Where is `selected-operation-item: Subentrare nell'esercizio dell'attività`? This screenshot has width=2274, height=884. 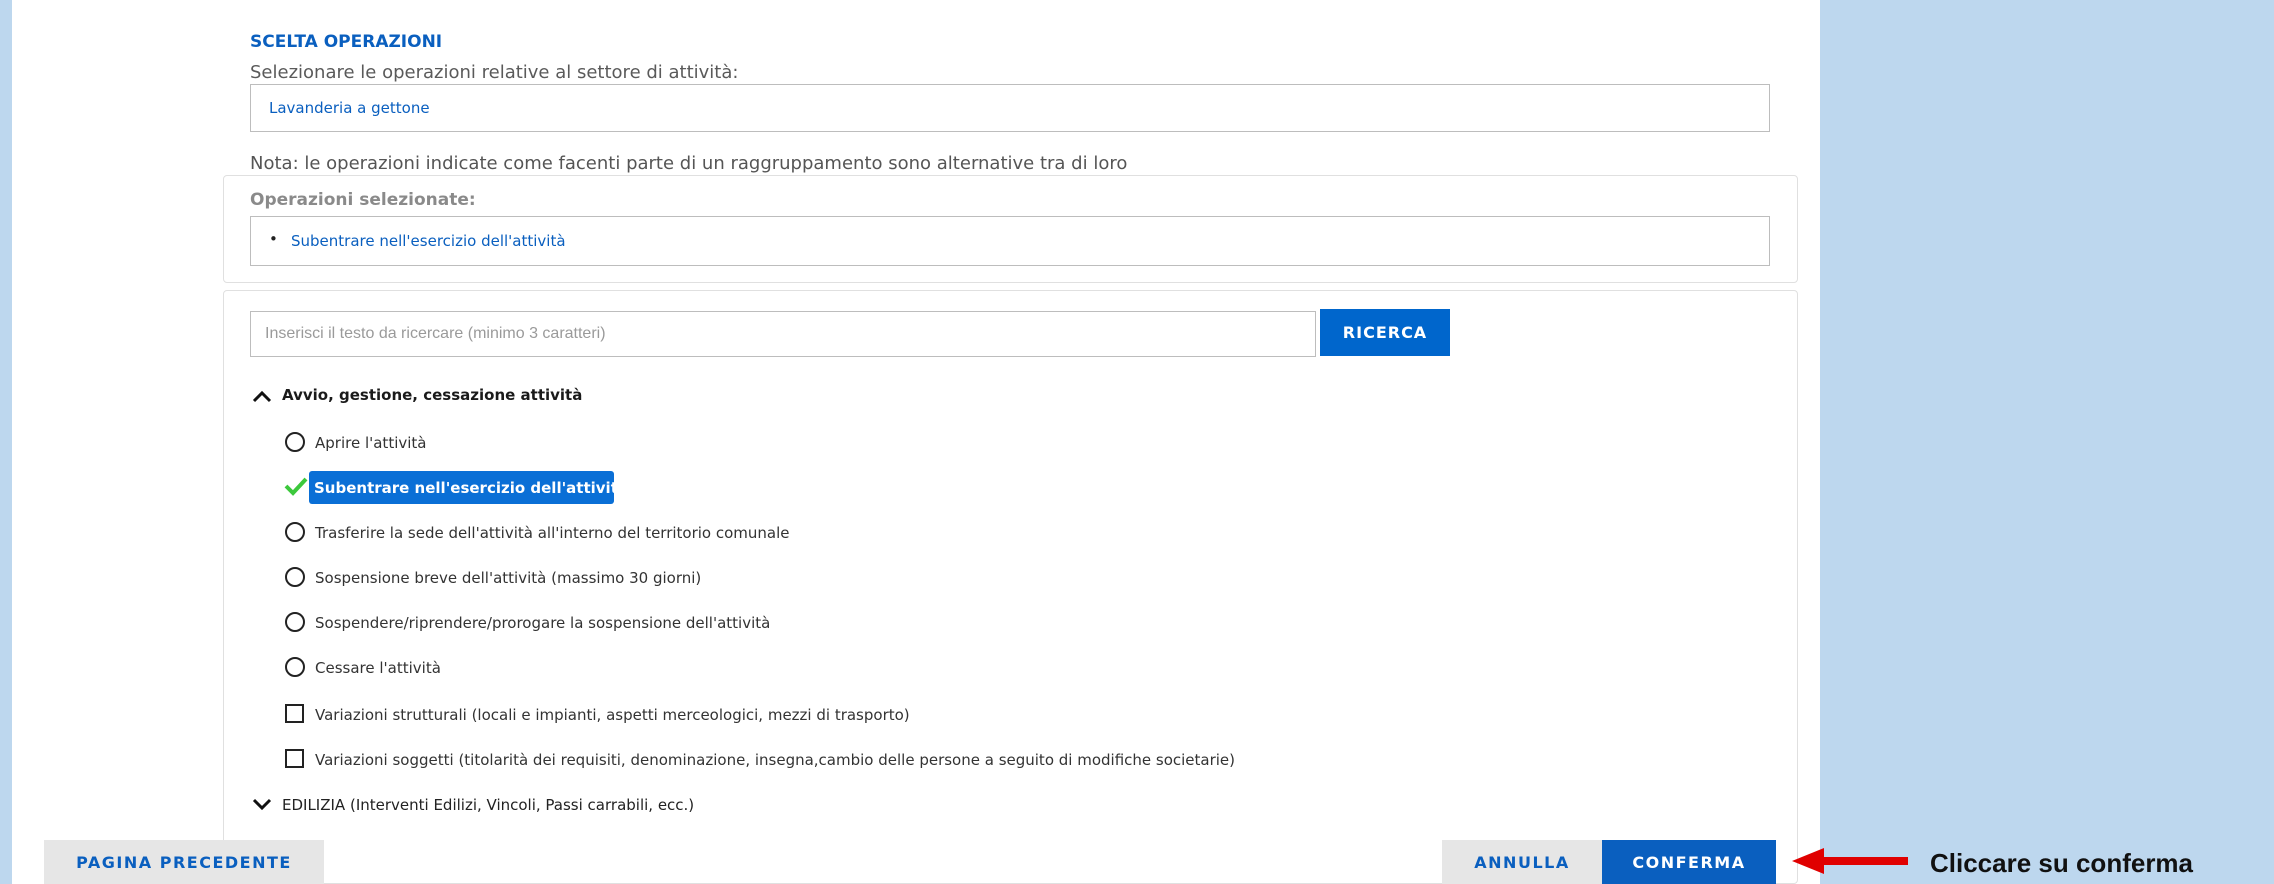 selected-operation-item: Subentrare nell'esercizio dell'attività is located at coordinates (428, 241).